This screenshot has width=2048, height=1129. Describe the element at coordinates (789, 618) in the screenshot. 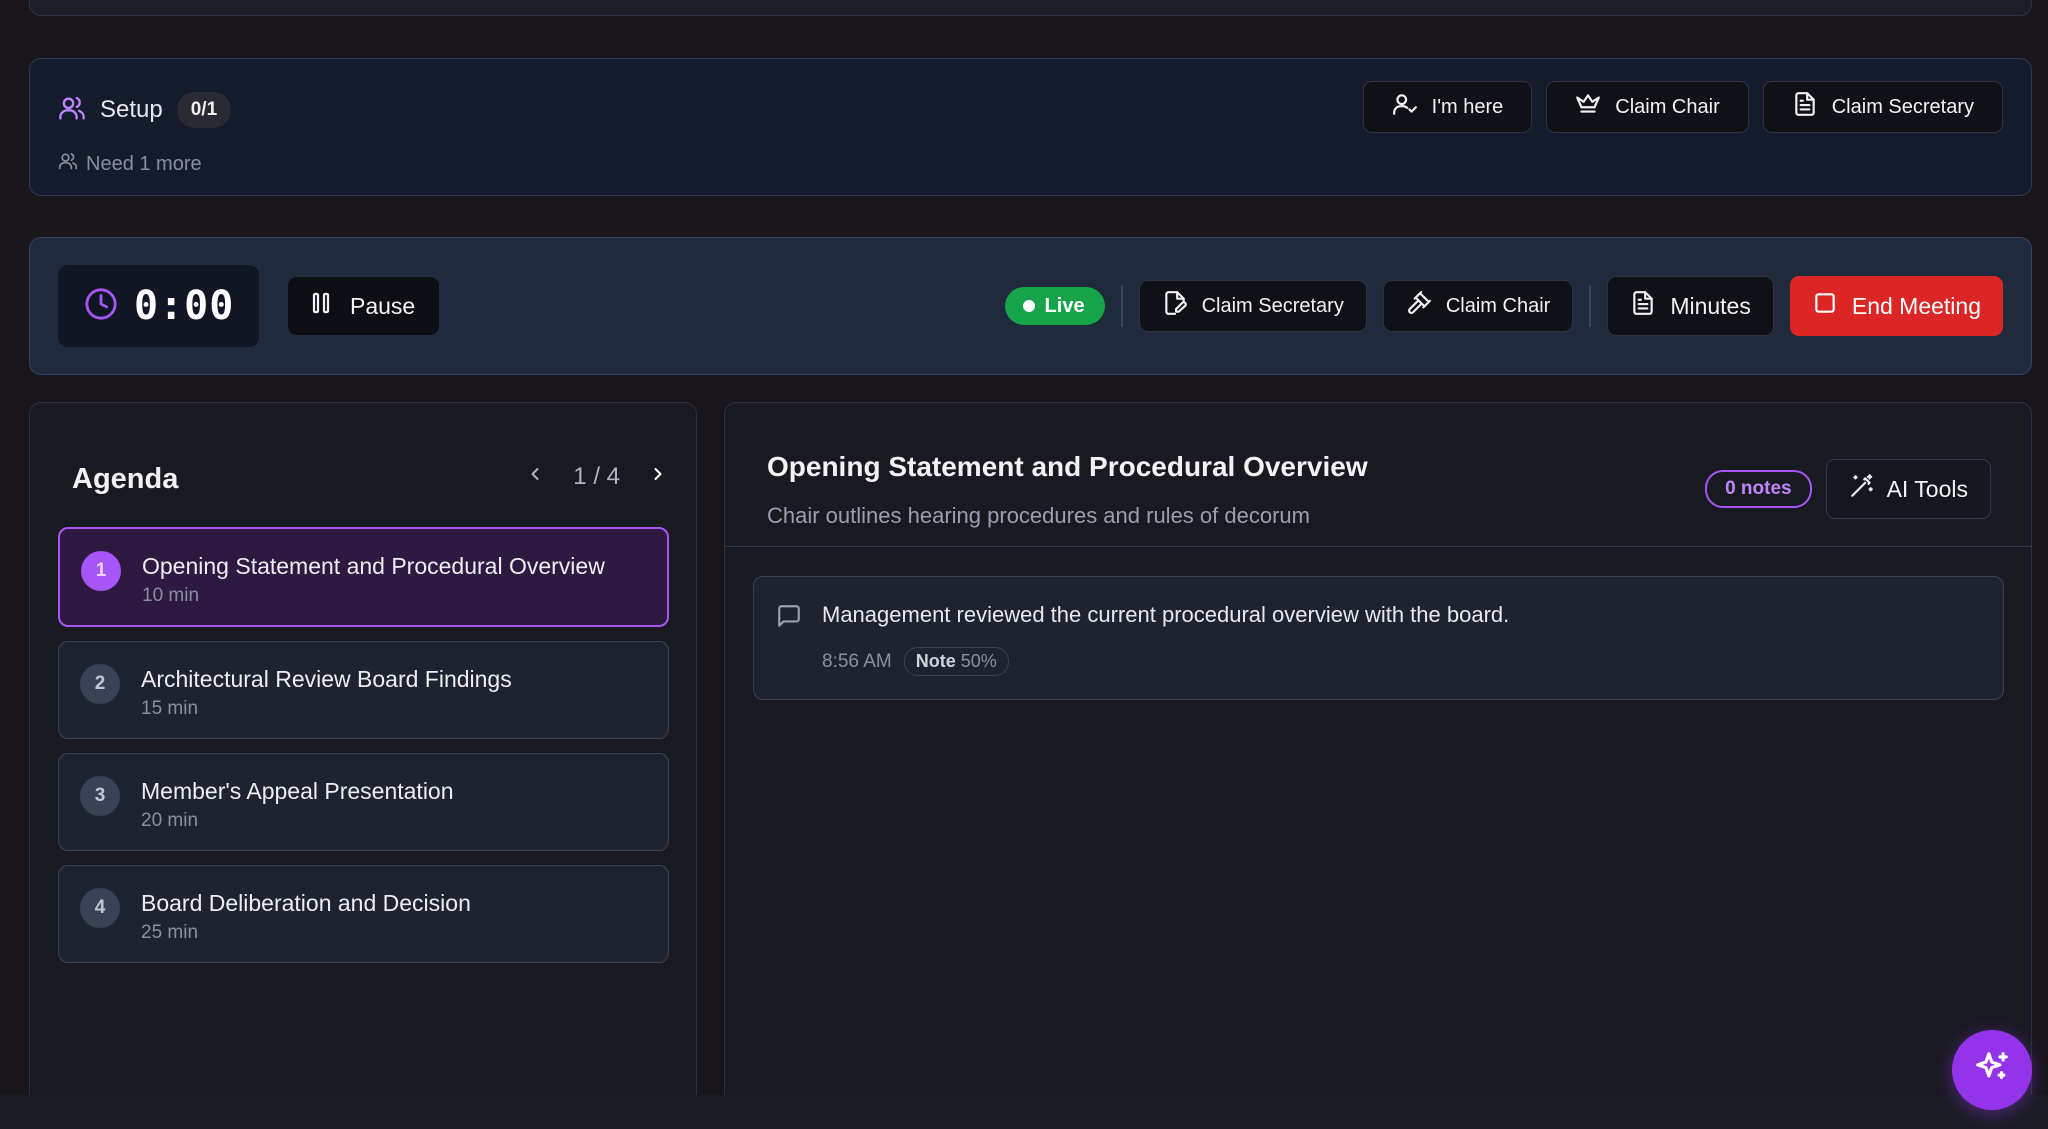

I see `message-square-icon` at that location.